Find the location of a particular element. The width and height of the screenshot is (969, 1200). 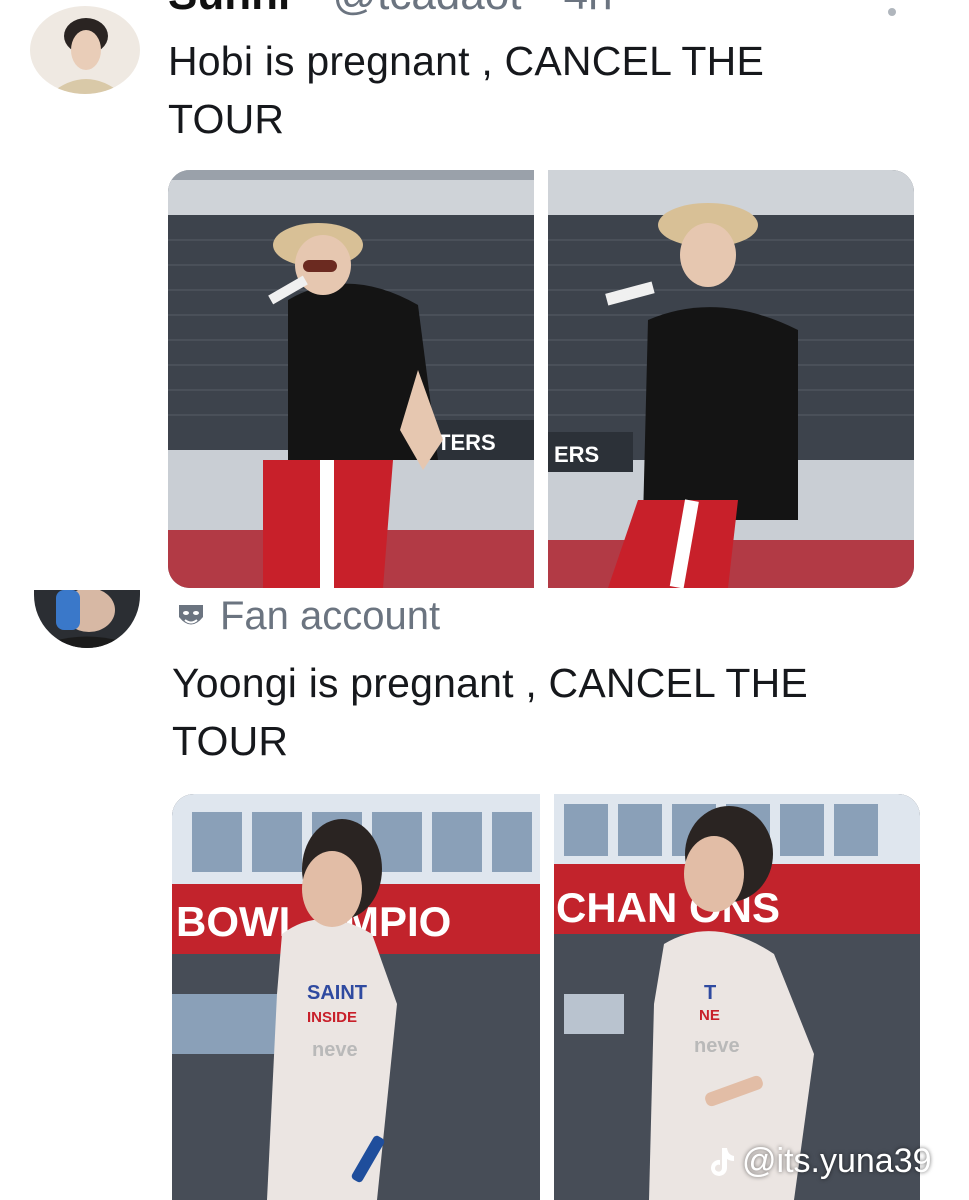

tweet2-text-line2: TOUR is located at coordinates (230, 741).